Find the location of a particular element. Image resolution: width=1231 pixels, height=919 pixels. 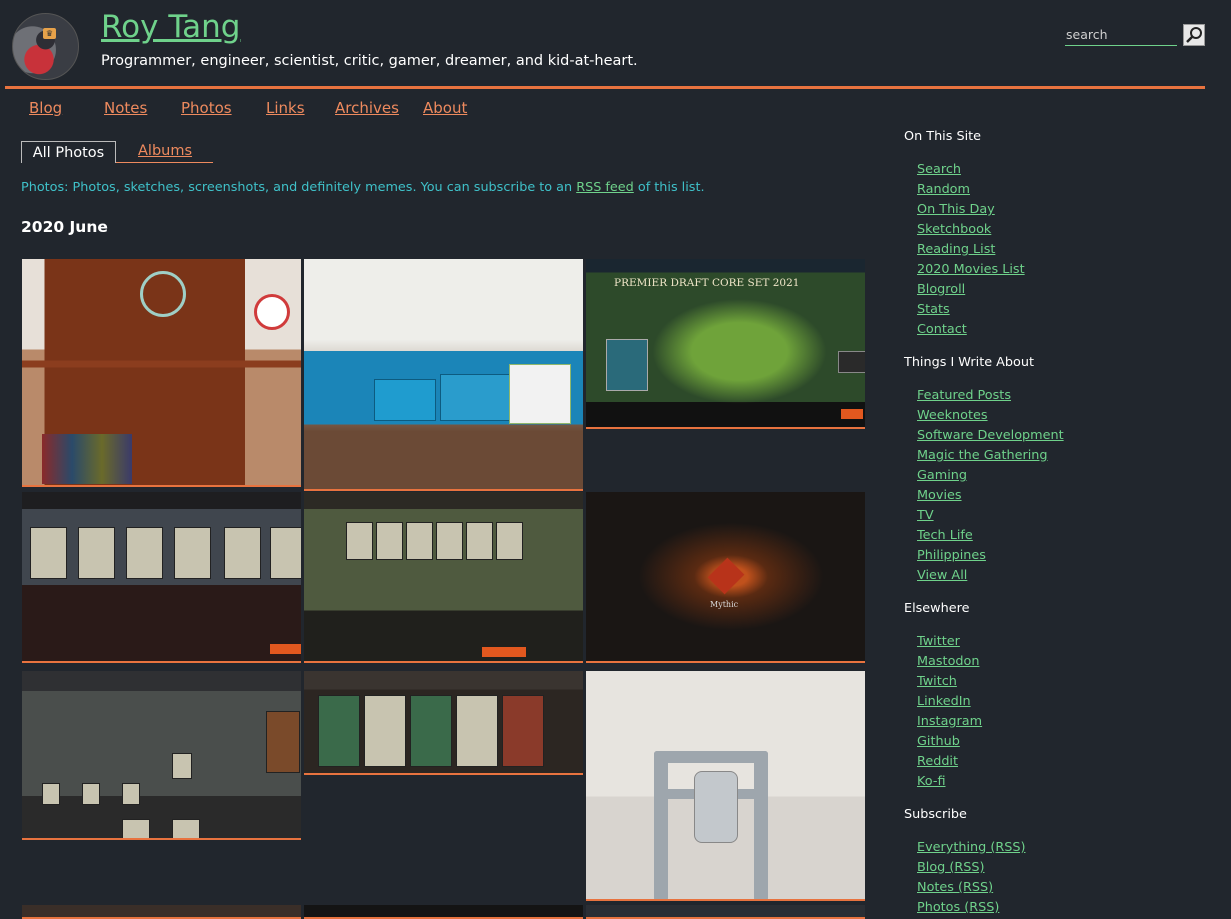

avatar: ♛ is located at coordinates (45, 46).